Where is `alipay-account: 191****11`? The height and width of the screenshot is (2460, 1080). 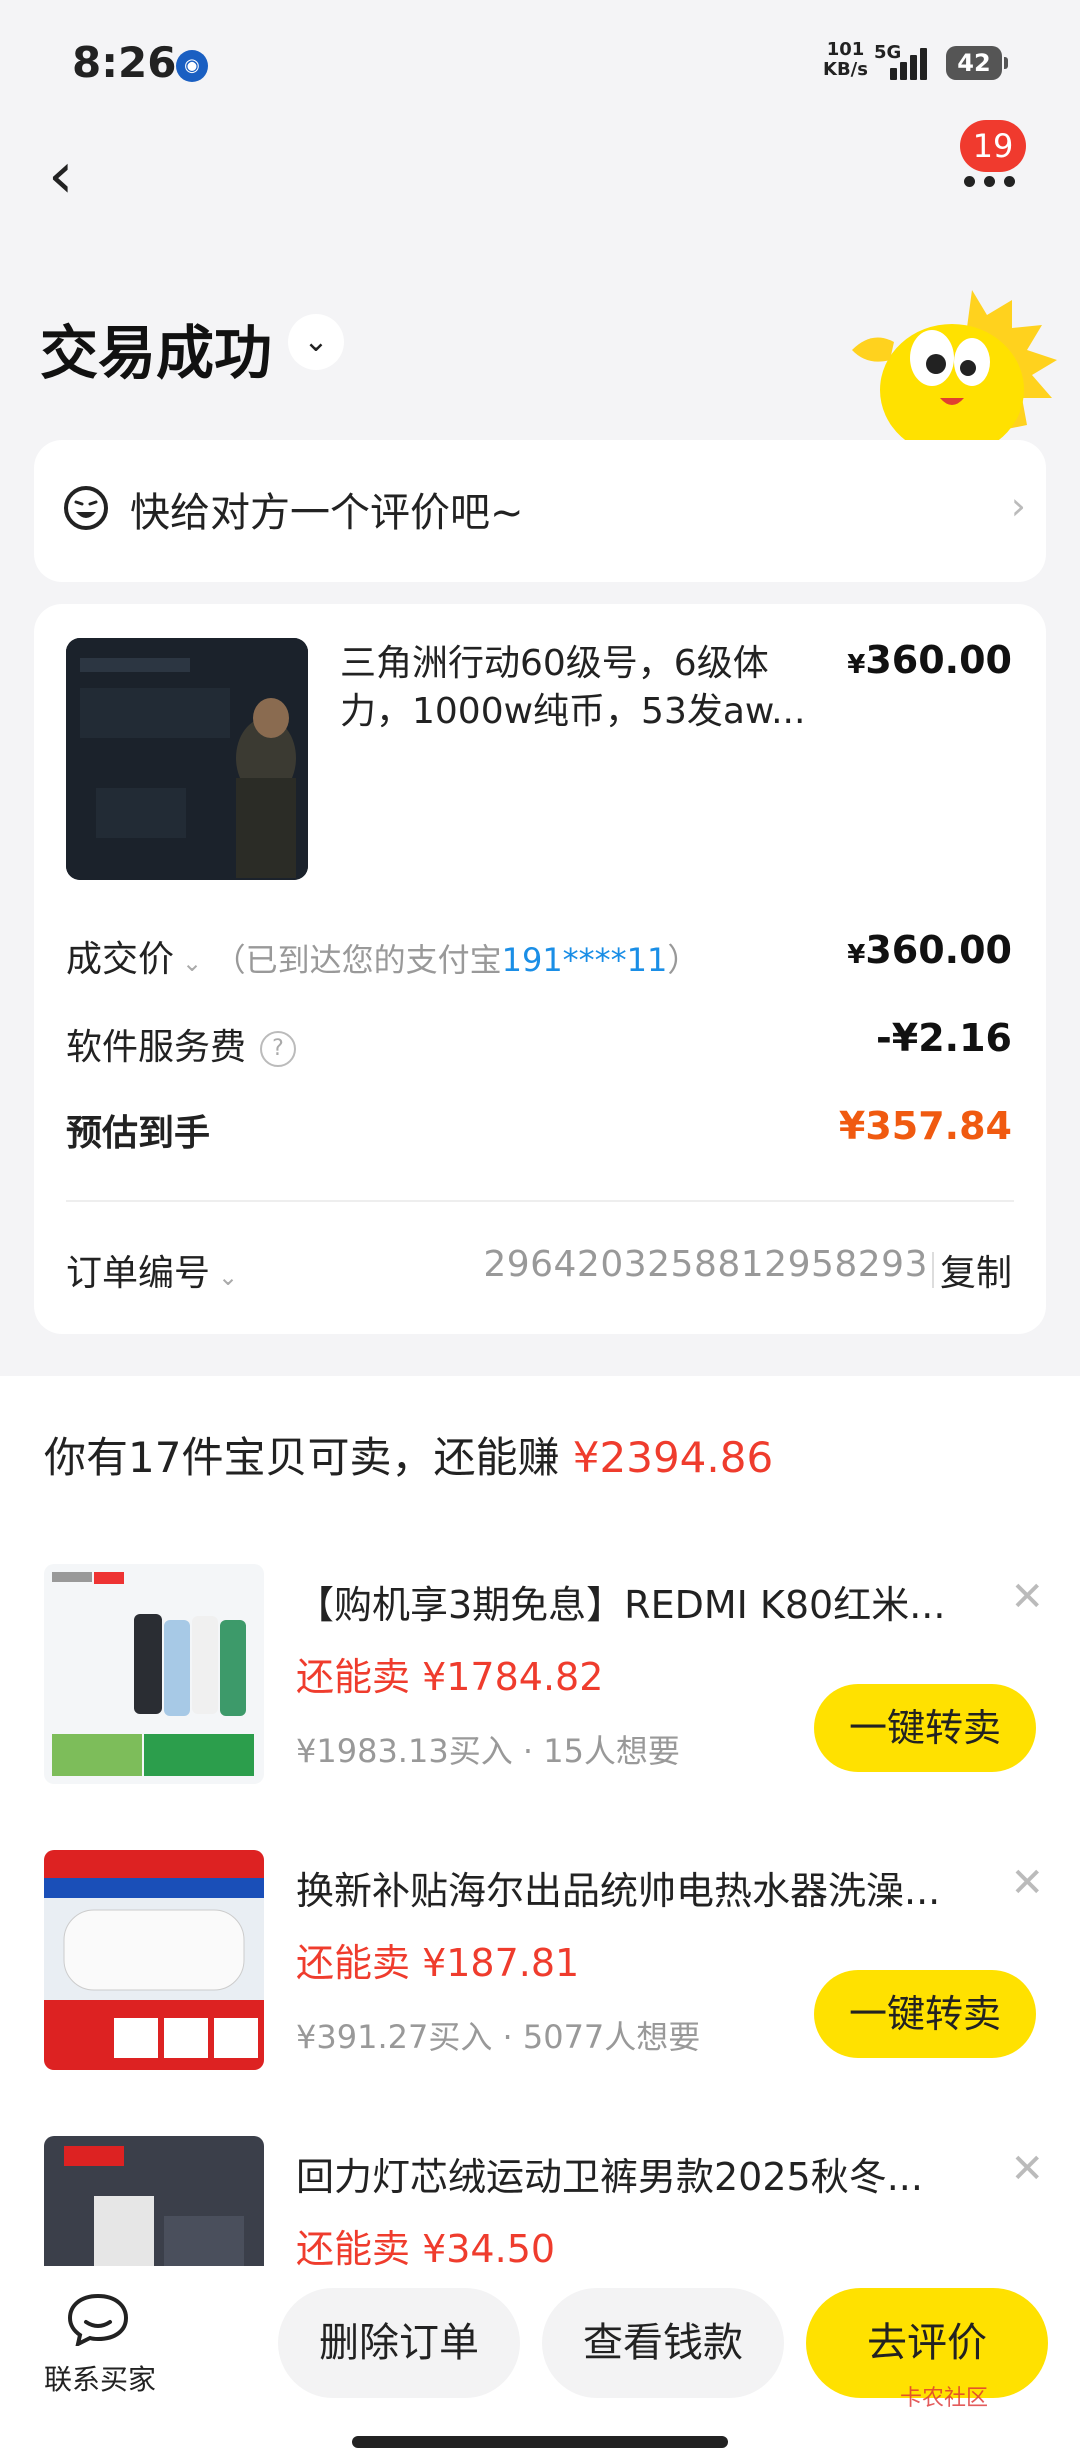 alipay-account: 191****11 is located at coordinates (584, 960).